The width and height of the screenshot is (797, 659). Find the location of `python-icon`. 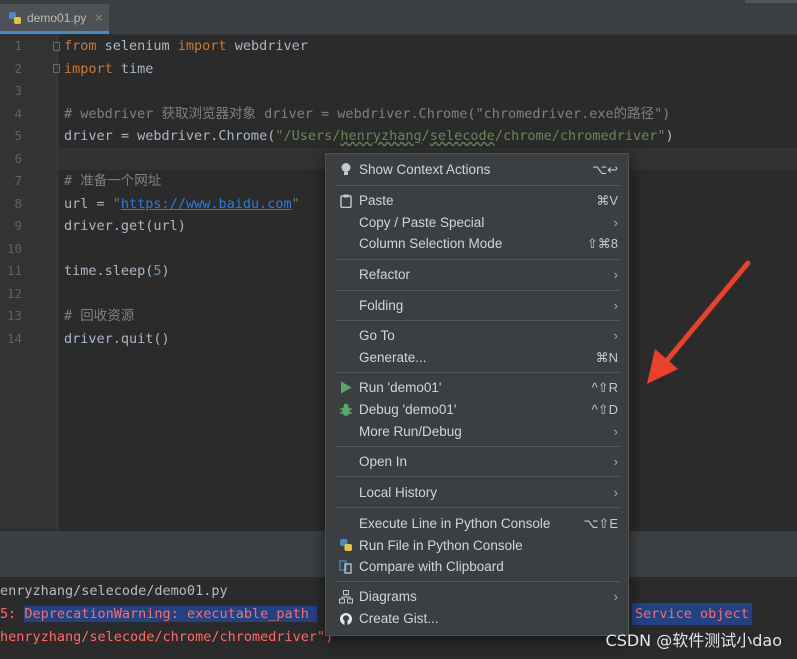

python-icon is located at coordinates (346, 546).